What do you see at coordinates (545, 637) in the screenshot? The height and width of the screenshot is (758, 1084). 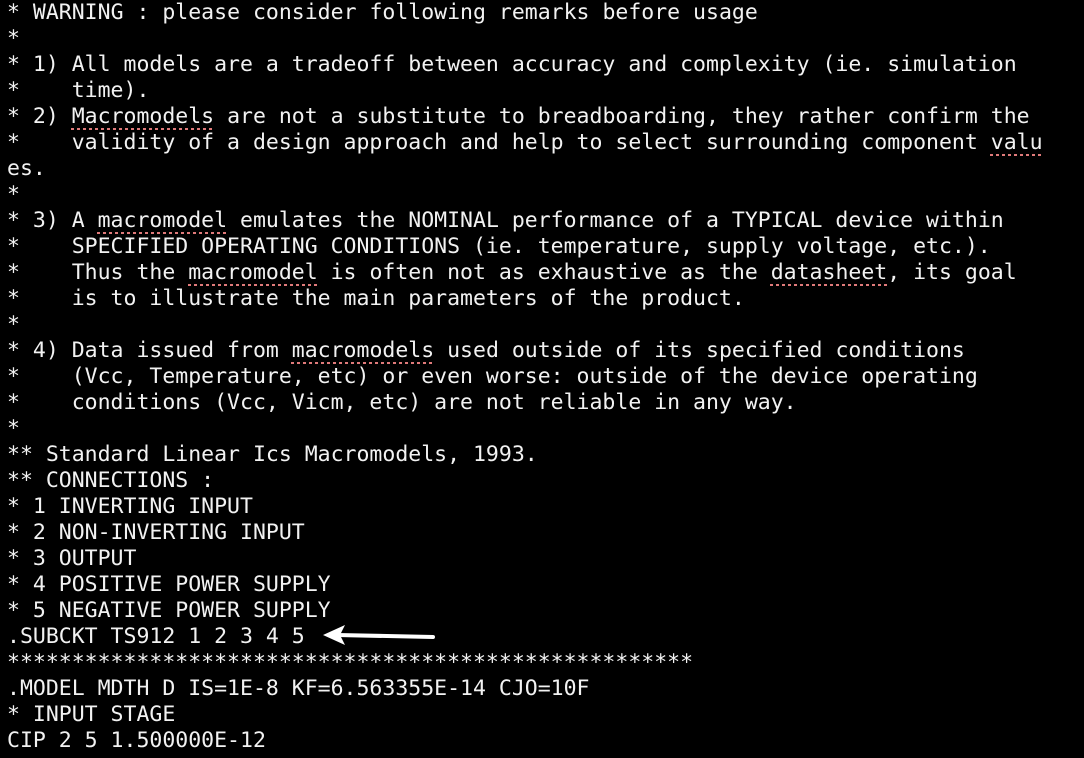 I see `subckt-line: .SUBCKT TS912 1 2 3 4 5` at bounding box center [545, 637].